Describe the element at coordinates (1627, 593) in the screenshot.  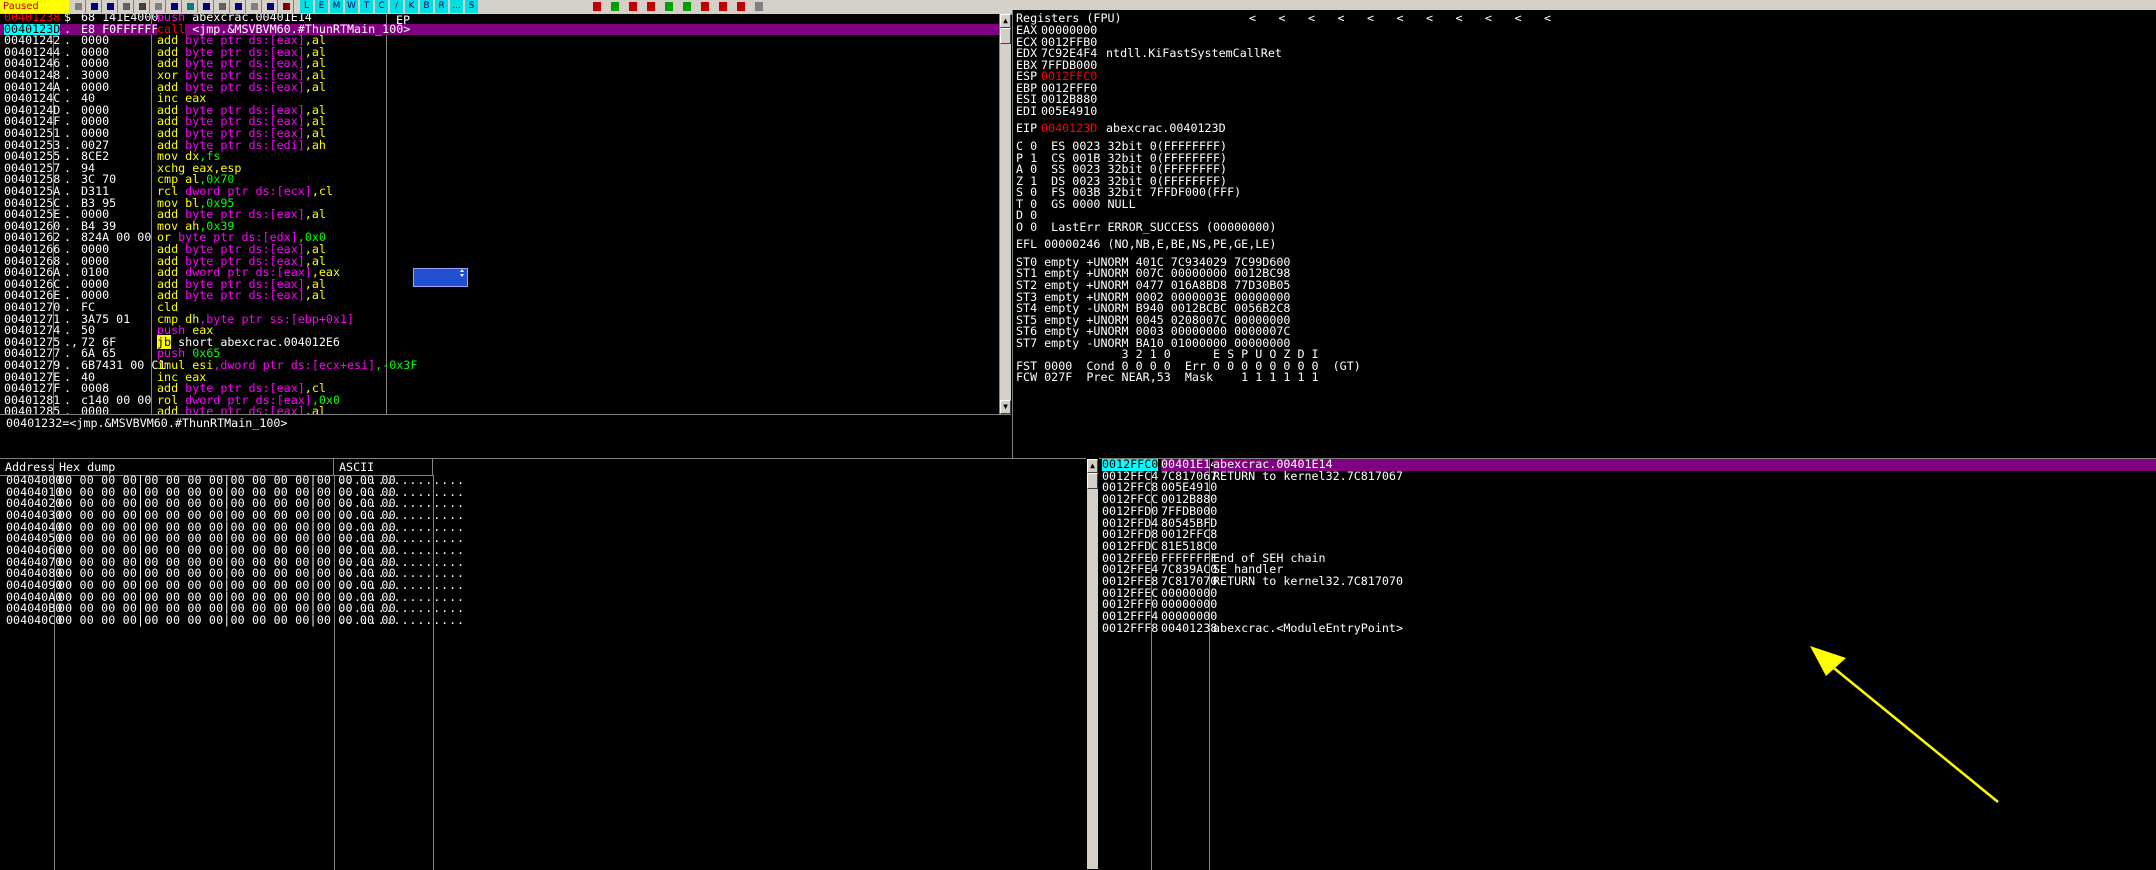
I see `stack-row: 0012FFEC 00000000` at that location.